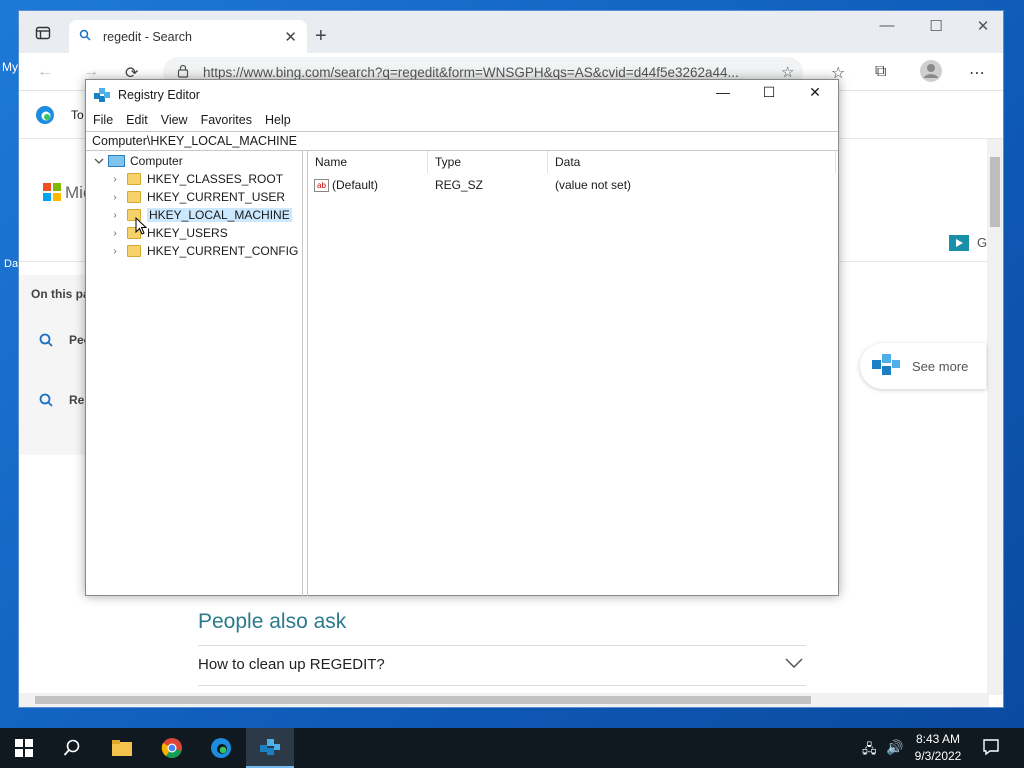  Describe the element at coordinates (10, 67) in the screenshot. I see `desktop-icon-label: My` at that location.